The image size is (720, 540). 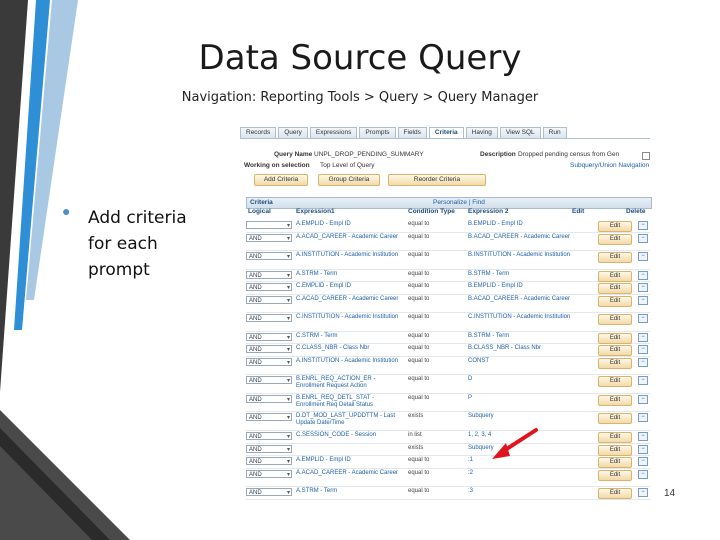 What do you see at coordinates (646, 156) in the screenshot?
I see `description-checkbox` at bounding box center [646, 156].